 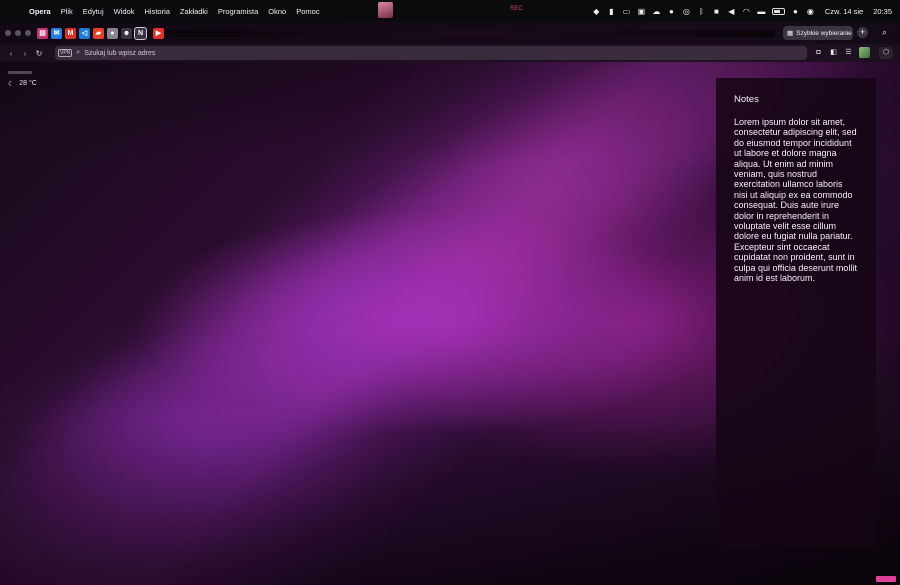 What do you see at coordinates (70, 33) in the screenshot?
I see `gmail-icon: M` at bounding box center [70, 33].